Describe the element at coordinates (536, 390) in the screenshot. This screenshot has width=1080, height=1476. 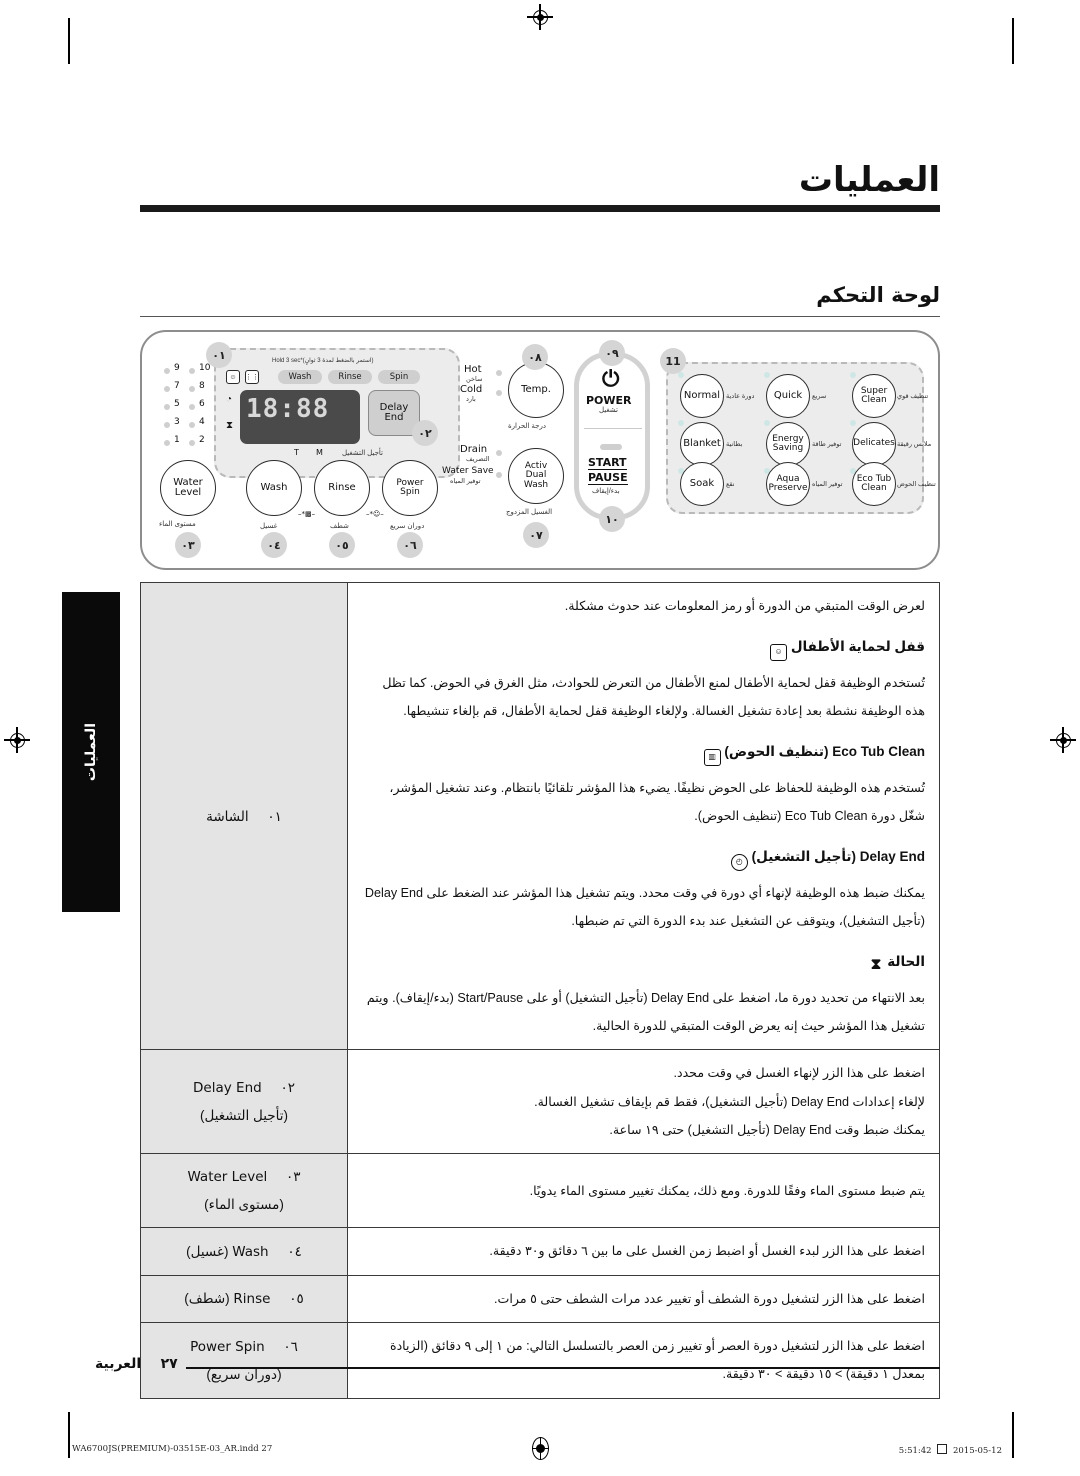
I see `temp-button: Temp.` at that location.